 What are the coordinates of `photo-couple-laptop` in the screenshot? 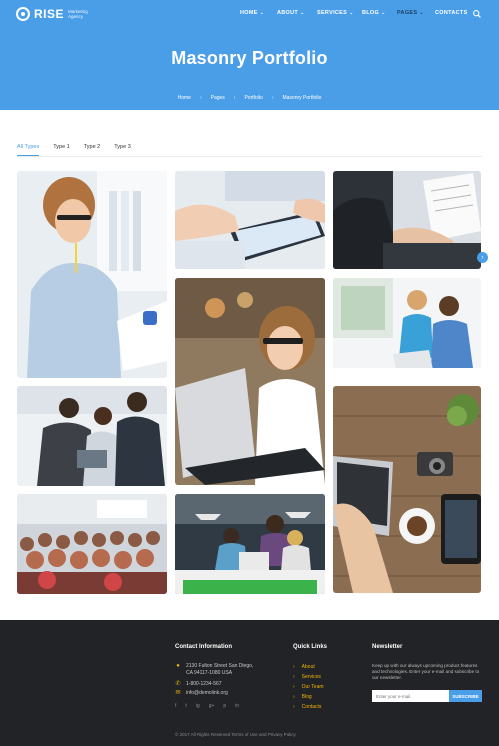 It's located at (407, 327).